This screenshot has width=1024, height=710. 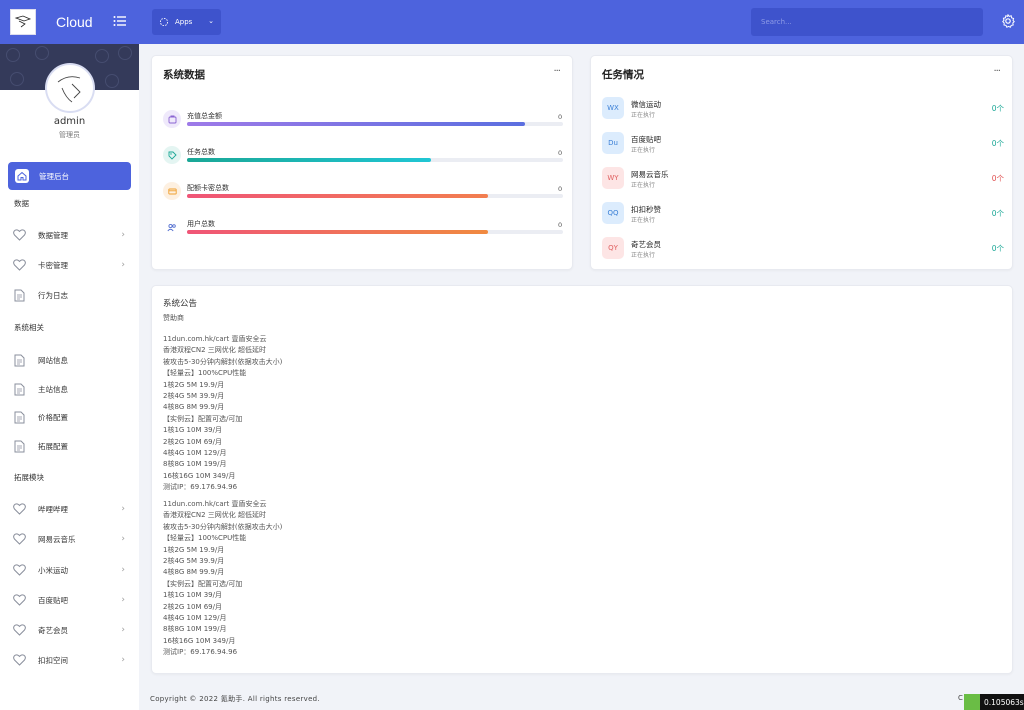 What do you see at coordinates (69, 121) in the screenshot?
I see `user-name: admin` at bounding box center [69, 121].